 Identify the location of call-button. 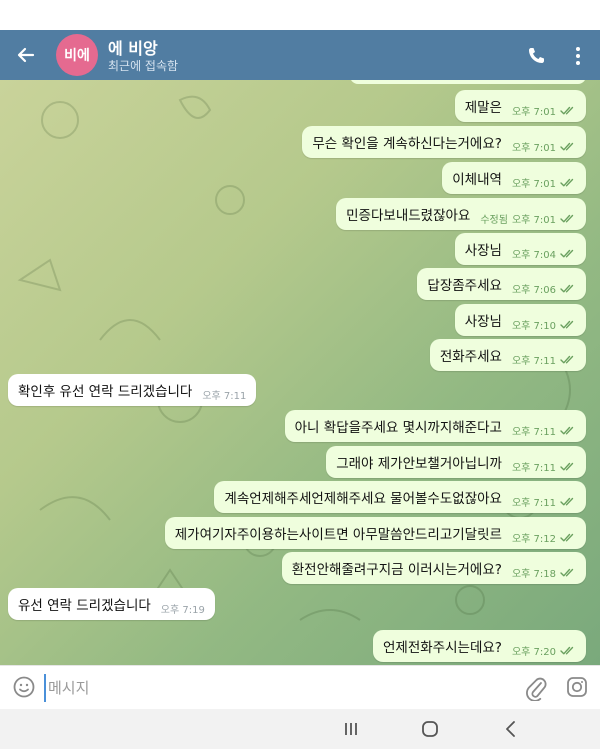
(536, 56).